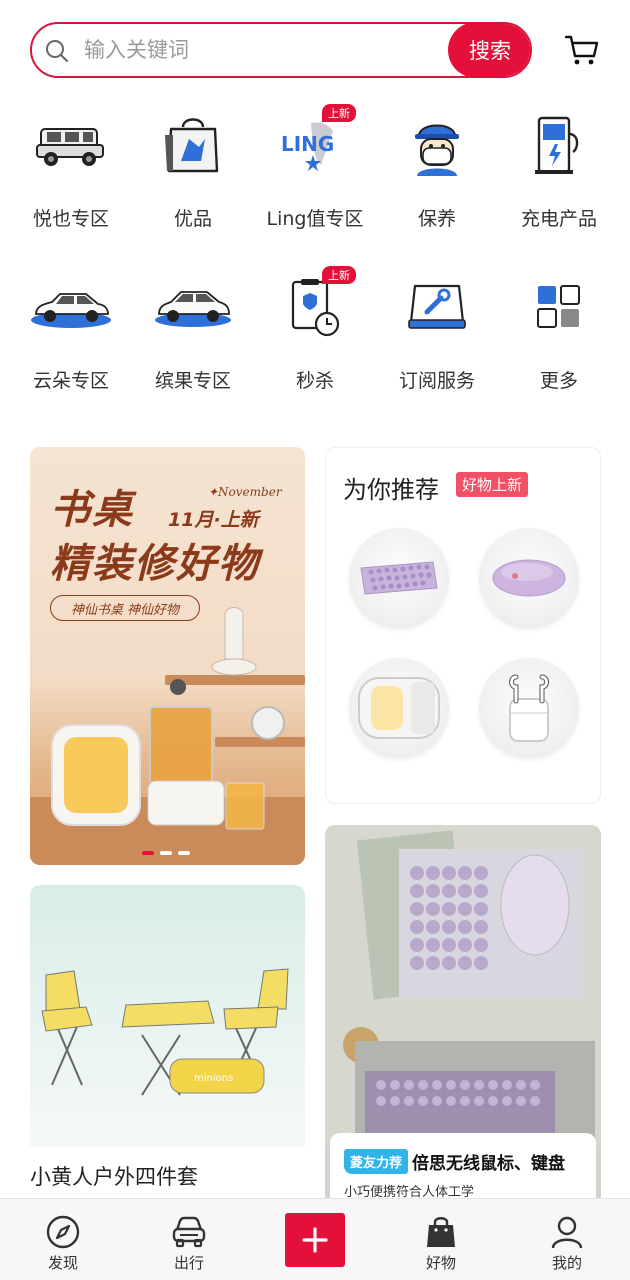 The image size is (630, 1280). I want to click on promo-banner: 书桌 精装修好物 ✦November 11月·上新 神仙书桌 神仙好物, so click(167, 656).